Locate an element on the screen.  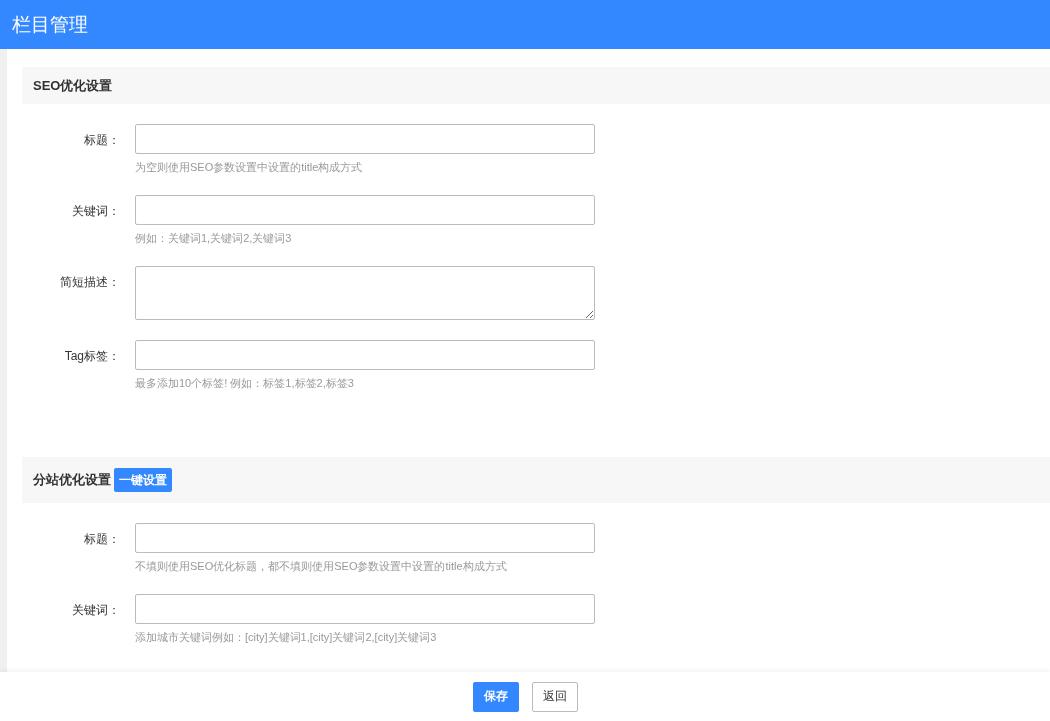
section-title: 分站优化设置 is located at coordinates (72, 480).